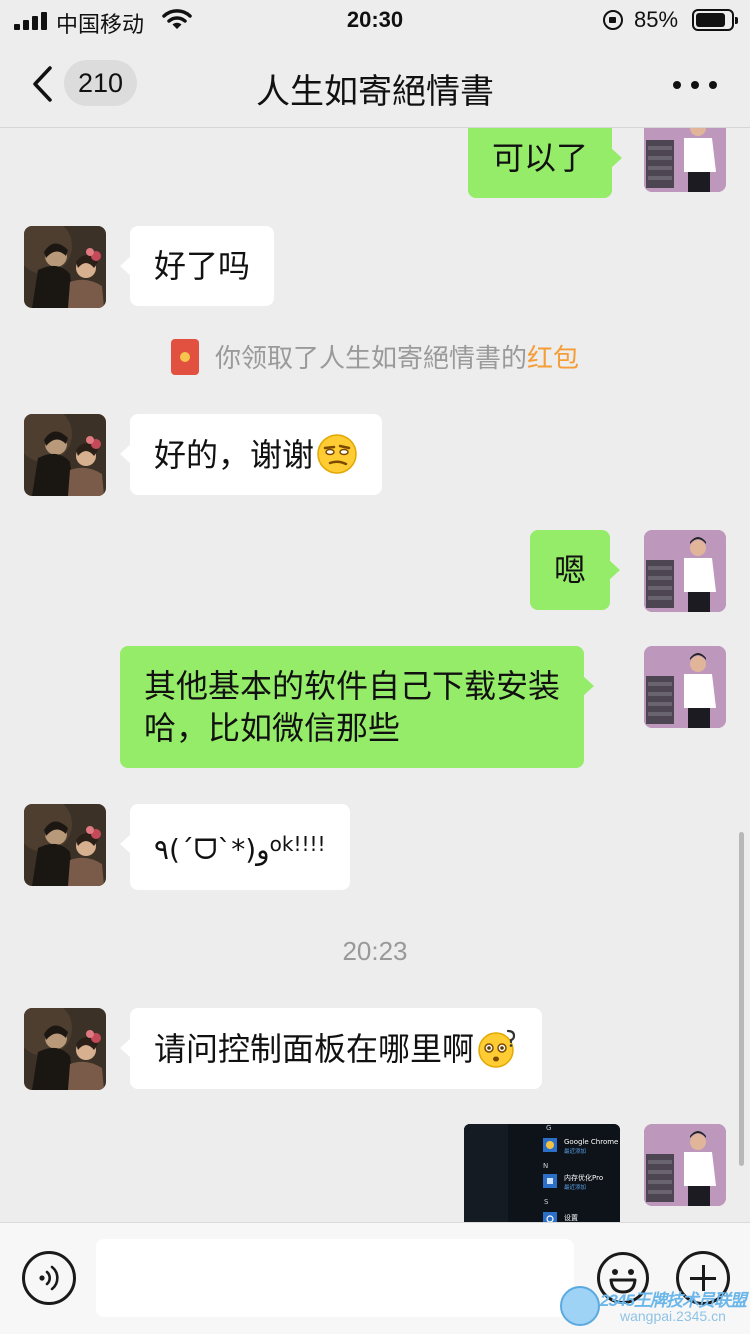 This screenshot has width=750, height=1334. Describe the element at coordinates (357, 707) in the screenshot. I see `outgoing-message-bubble: 其他基本的软件自己下载安装 哈，比如微信那些` at that location.